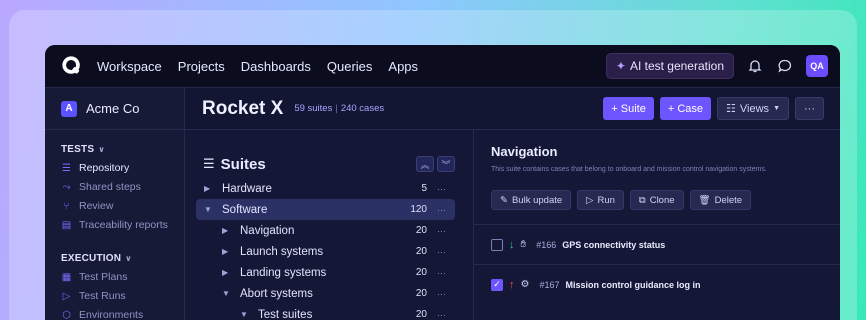  I want to click on ai-button-label: AI test generation, so click(676, 66).